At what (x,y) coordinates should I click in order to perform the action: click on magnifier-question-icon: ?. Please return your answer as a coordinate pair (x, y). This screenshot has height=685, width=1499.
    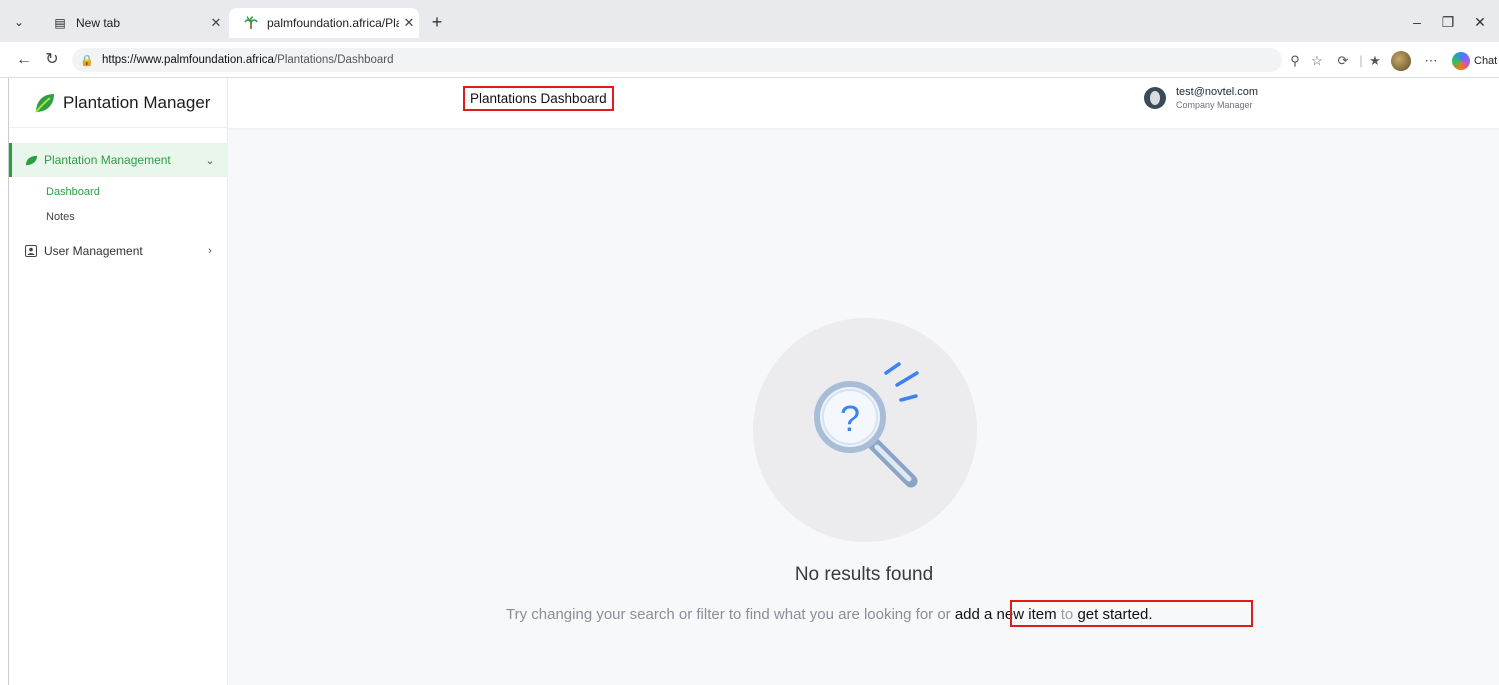
    Looking at the image, I should click on (866, 425).